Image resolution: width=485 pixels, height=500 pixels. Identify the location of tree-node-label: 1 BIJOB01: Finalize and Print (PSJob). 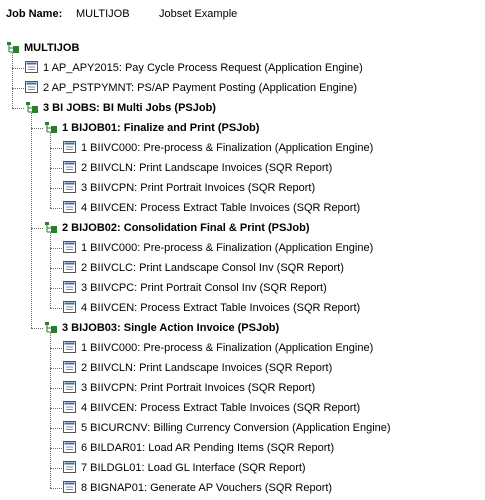
(161, 128).